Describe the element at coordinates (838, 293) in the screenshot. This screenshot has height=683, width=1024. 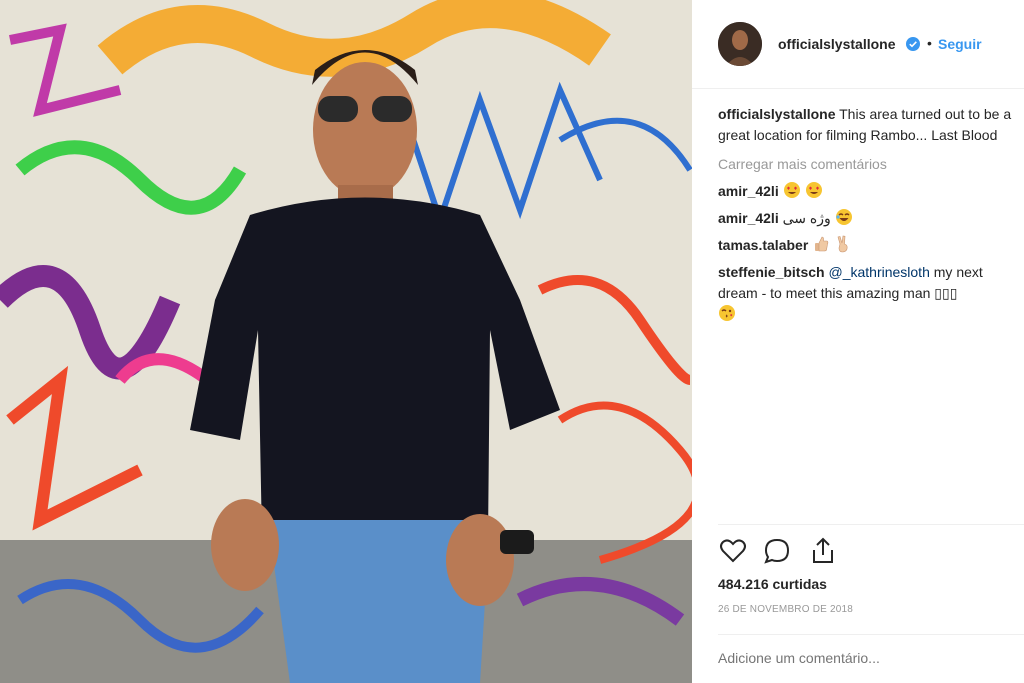
I see `comment-text-line2: dream - to meet this amazing man ▯▯▯` at that location.